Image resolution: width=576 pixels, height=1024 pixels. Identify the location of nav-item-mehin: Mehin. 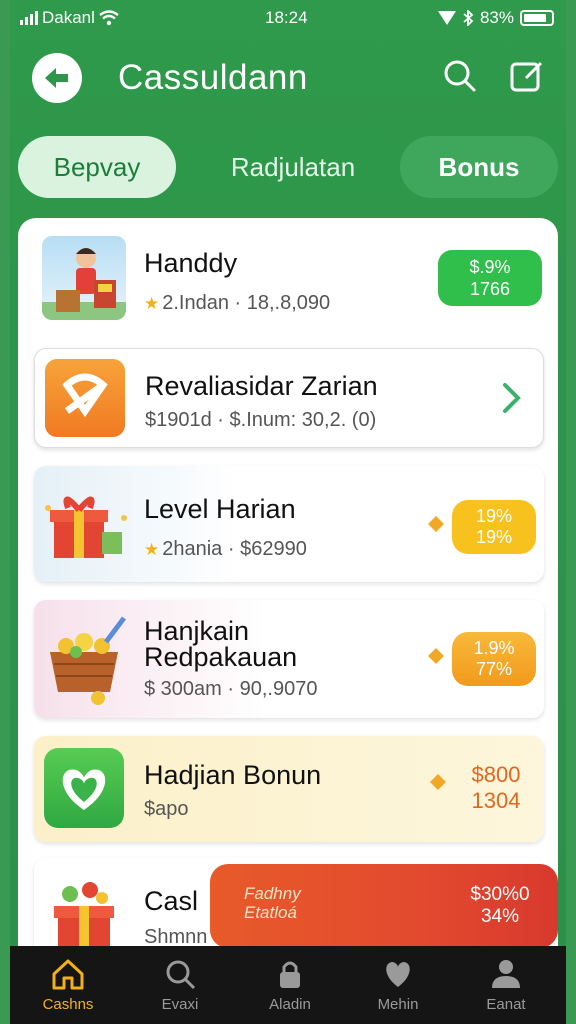
(398, 985).